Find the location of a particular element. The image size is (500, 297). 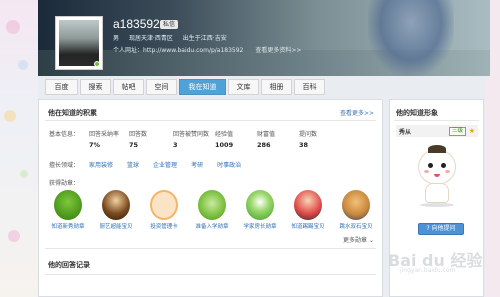

rank-label: 秀从 is located at coordinates (405, 132).